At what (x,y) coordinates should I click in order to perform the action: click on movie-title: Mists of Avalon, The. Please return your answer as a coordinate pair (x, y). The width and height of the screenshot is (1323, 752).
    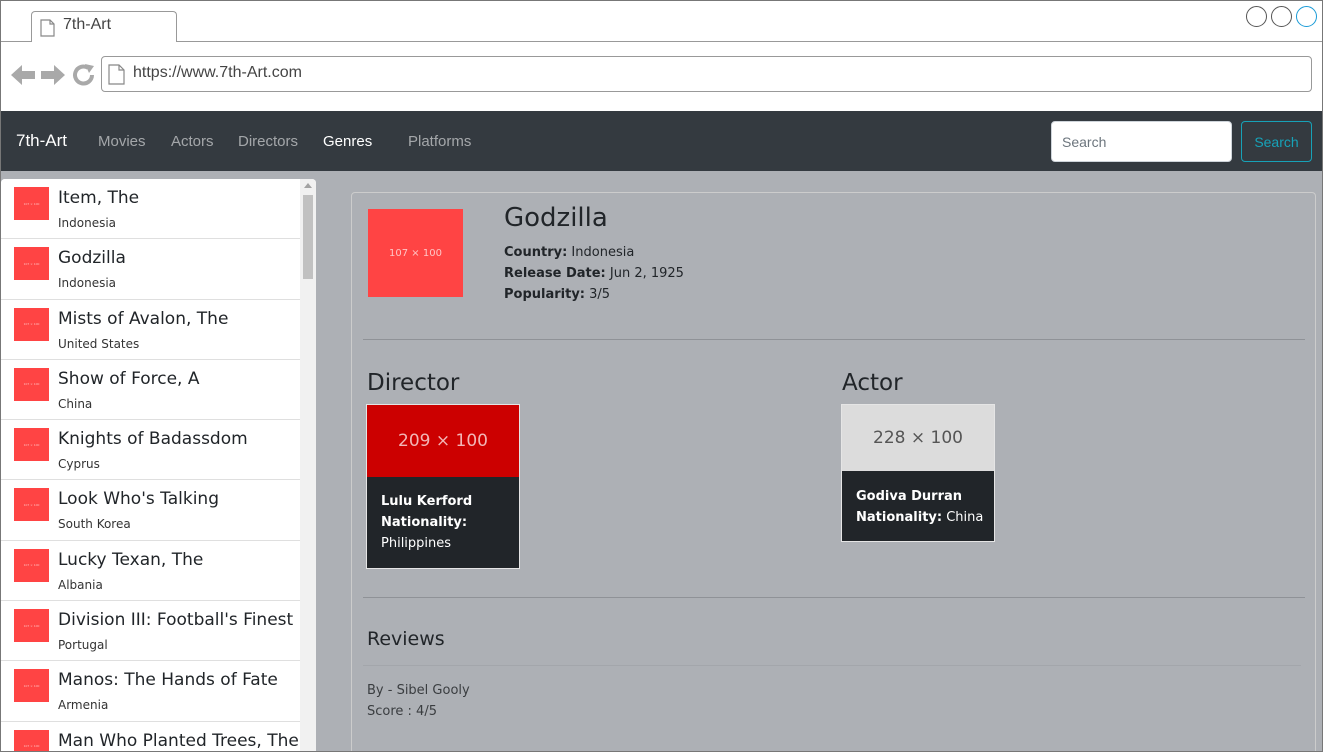
    Looking at the image, I should click on (143, 318).